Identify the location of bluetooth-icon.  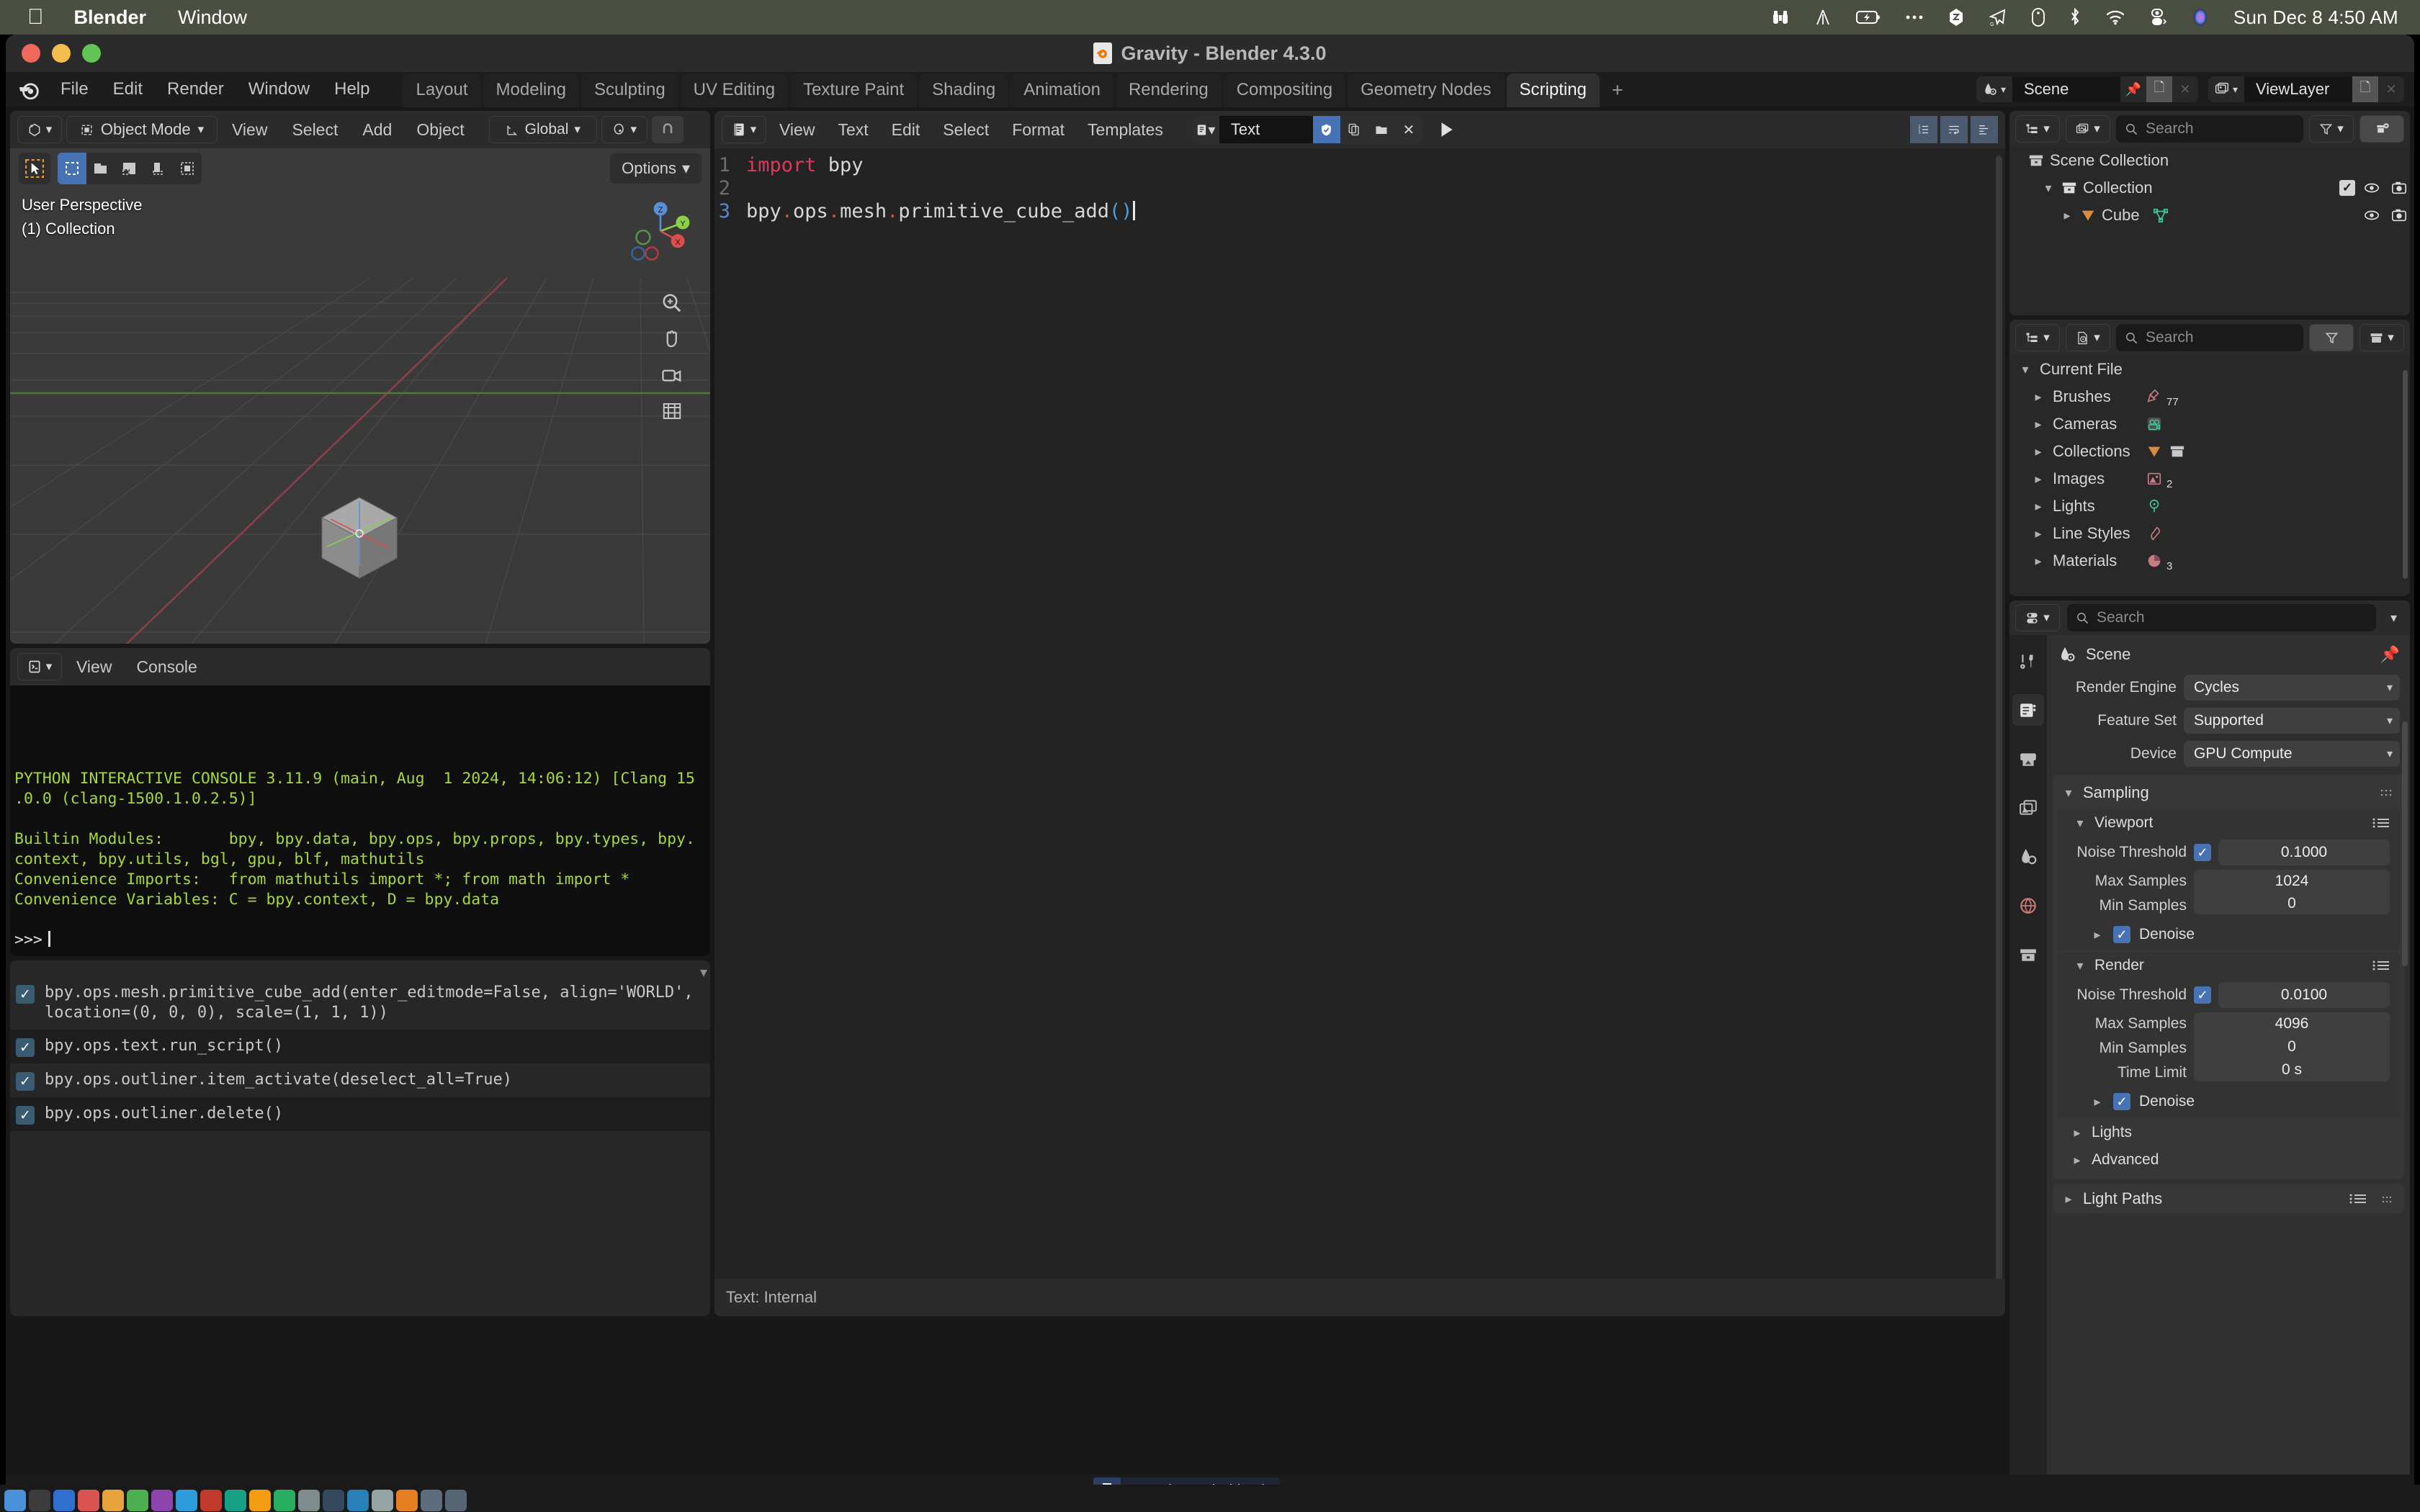
(2075, 17).